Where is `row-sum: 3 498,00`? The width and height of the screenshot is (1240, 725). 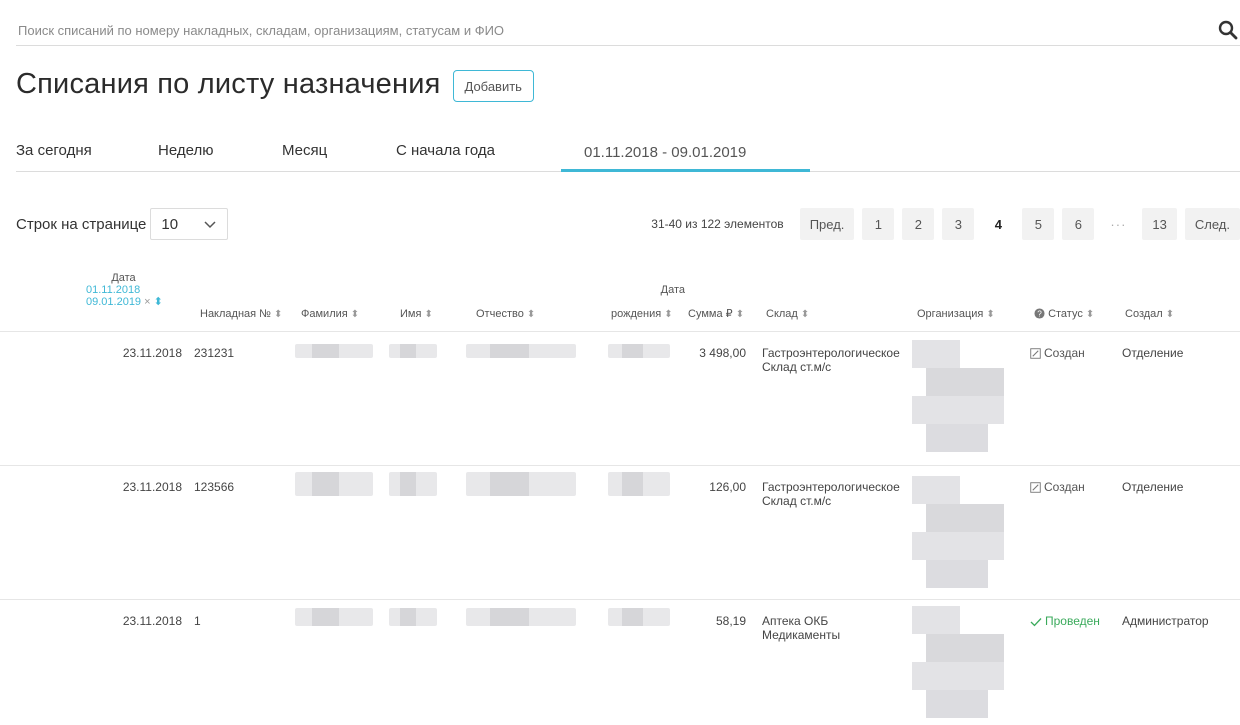
row-sum: 3 498,00 is located at coordinates (722, 353).